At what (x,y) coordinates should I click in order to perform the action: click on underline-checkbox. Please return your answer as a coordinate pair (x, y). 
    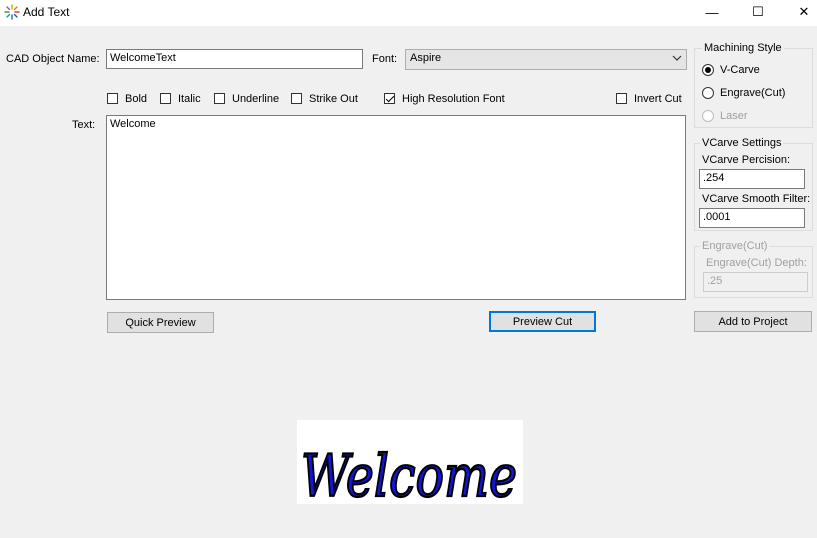
    Looking at the image, I should click on (219, 98).